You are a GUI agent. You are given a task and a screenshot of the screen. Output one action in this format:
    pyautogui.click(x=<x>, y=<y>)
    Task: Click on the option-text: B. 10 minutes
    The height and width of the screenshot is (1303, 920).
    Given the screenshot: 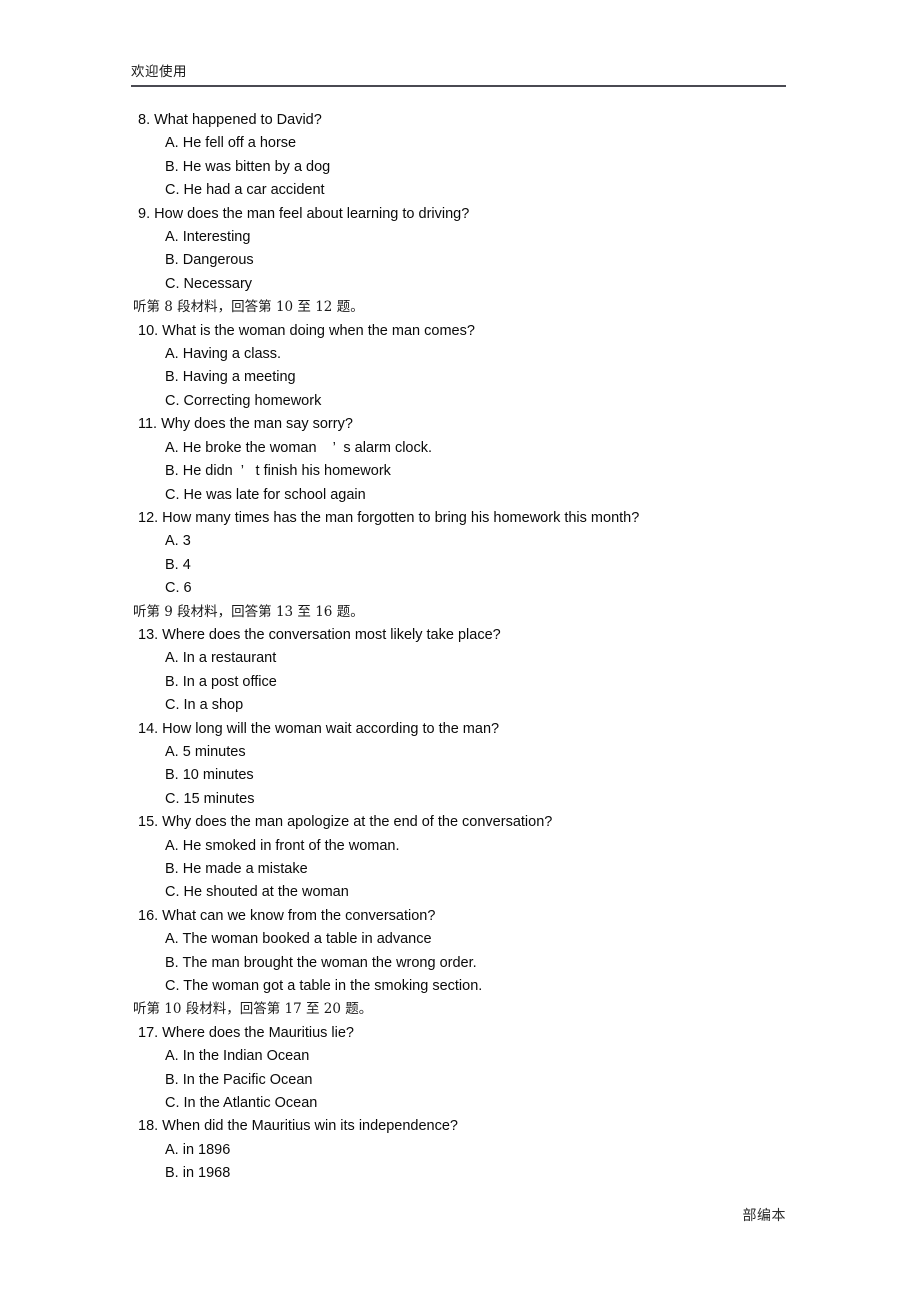 What is the action you would take?
    pyautogui.click(x=209, y=775)
    